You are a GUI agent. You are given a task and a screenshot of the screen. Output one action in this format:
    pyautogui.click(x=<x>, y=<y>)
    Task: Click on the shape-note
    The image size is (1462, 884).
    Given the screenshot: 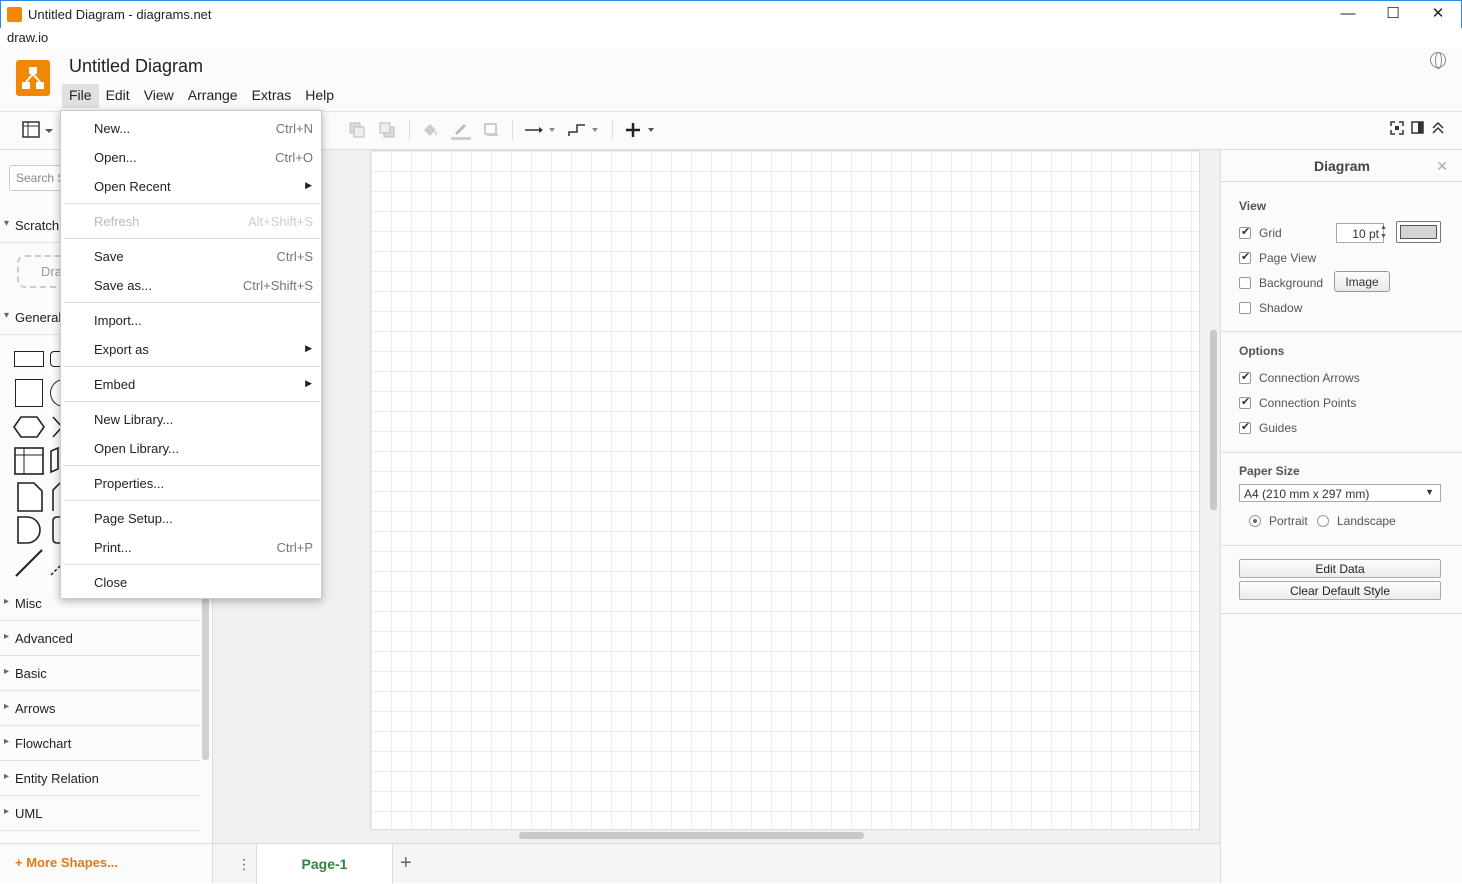 What is the action you would take?
    pyautogui.click(x=30, y=499)
    